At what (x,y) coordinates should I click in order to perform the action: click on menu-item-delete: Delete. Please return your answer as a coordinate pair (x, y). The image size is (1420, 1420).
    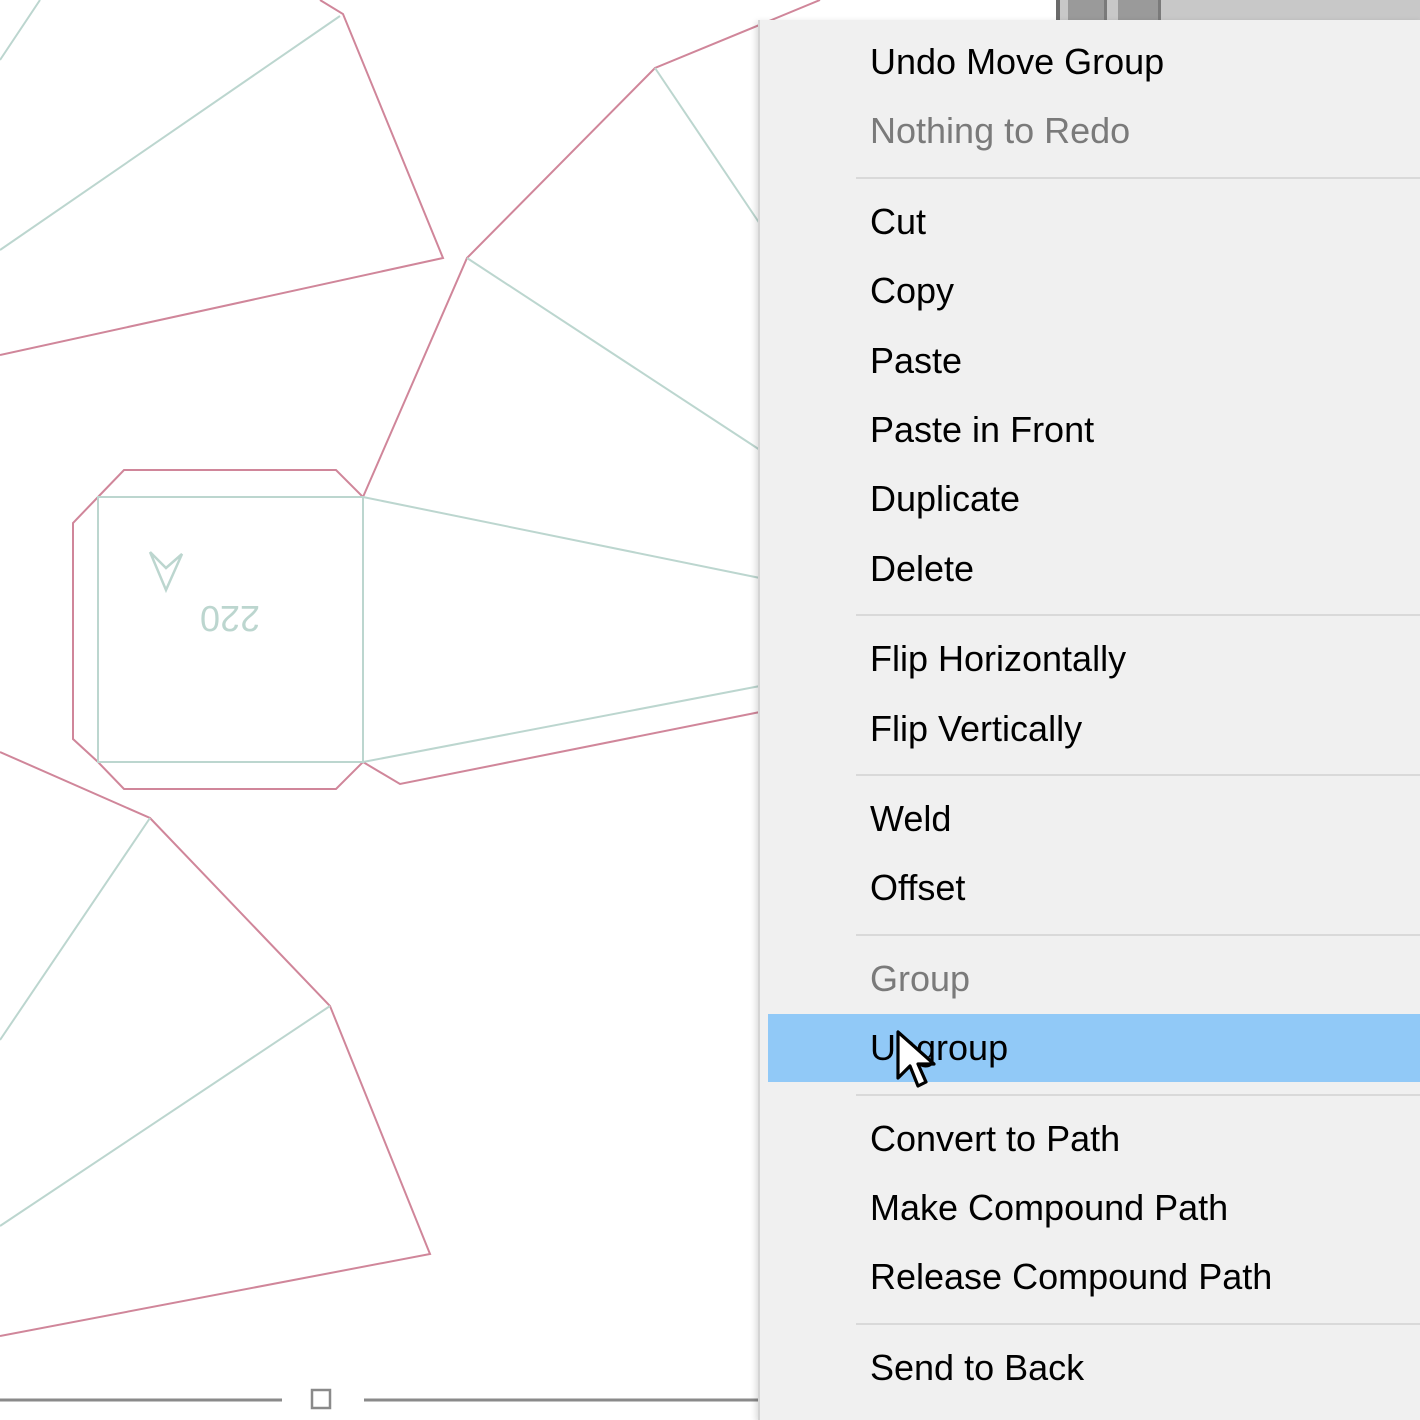
    Looking at the image, I should click on (1094, 569).